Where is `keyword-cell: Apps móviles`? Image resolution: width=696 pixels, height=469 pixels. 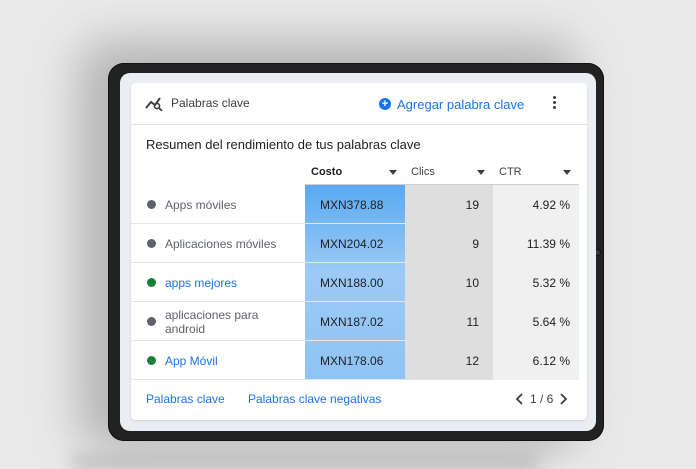
keyword-cell: Apps móviles is located at coordinates (218, 204).